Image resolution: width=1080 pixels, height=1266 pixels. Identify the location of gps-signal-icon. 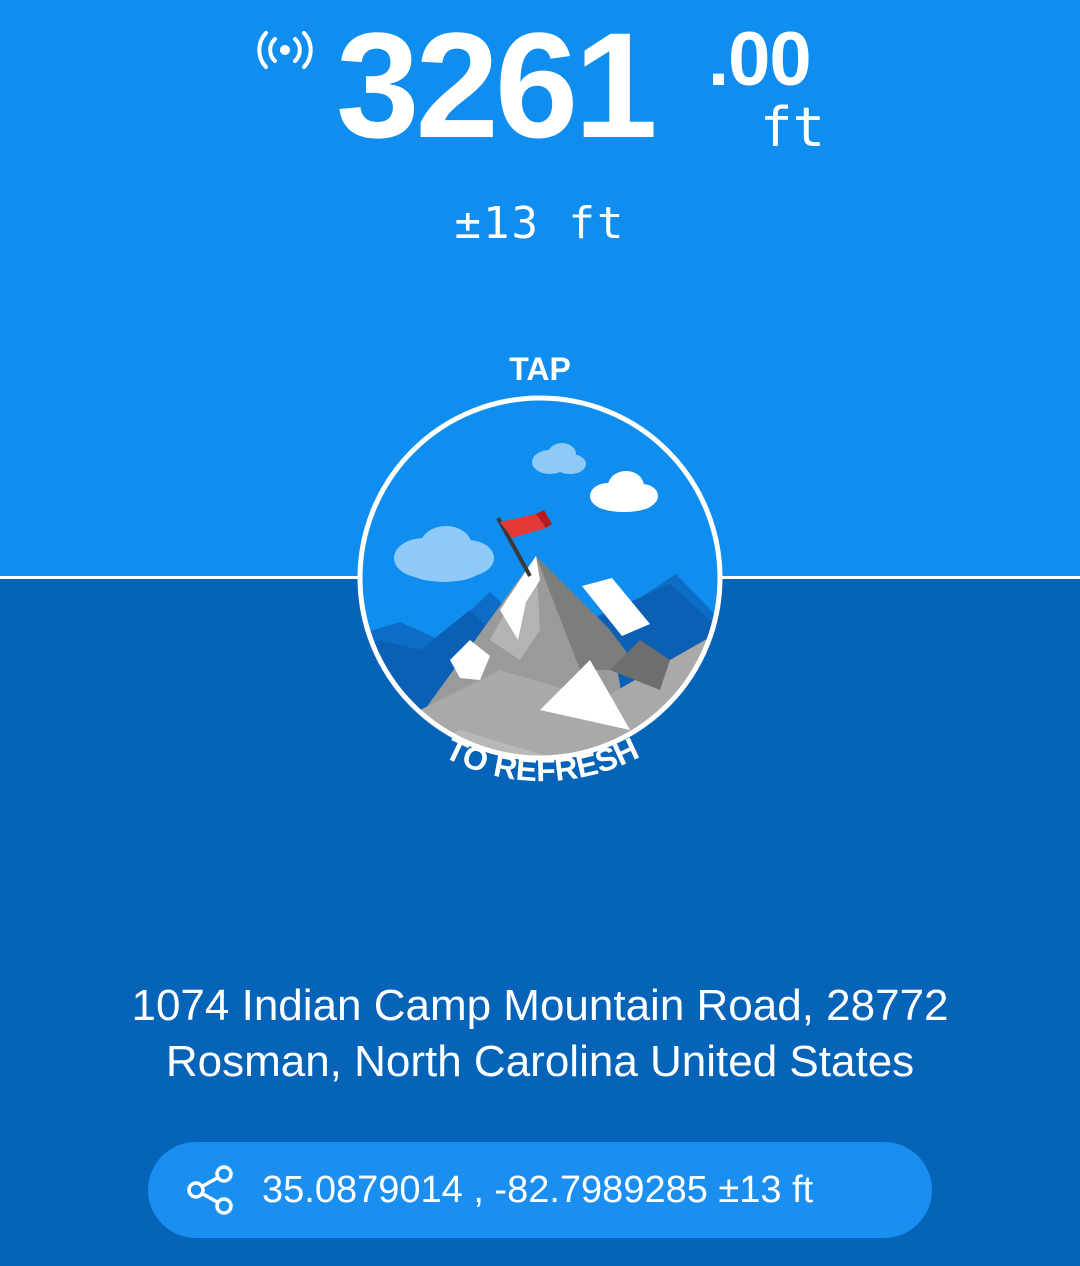
(285, 50).